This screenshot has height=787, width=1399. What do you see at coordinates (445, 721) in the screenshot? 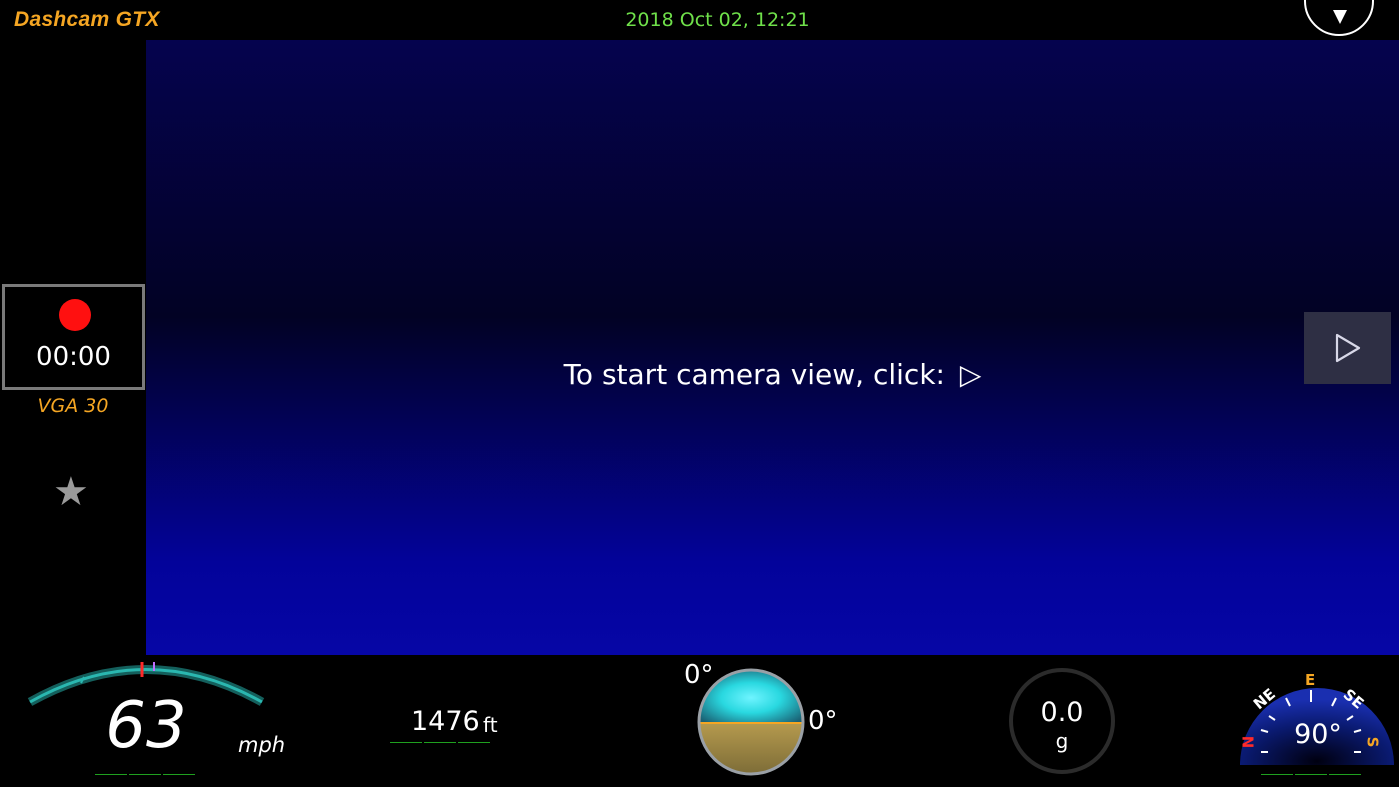
I see `altitude-value: 1476` at bounding box center [445, 721].